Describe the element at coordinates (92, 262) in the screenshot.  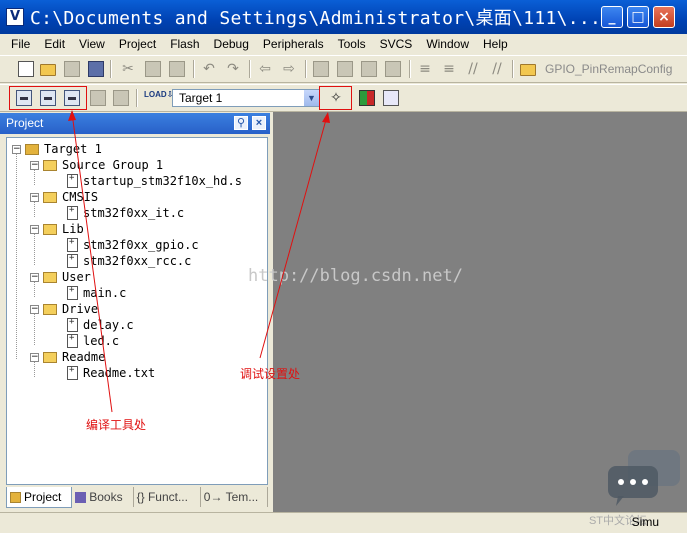
I see `compile-tools-arrow` at that location.